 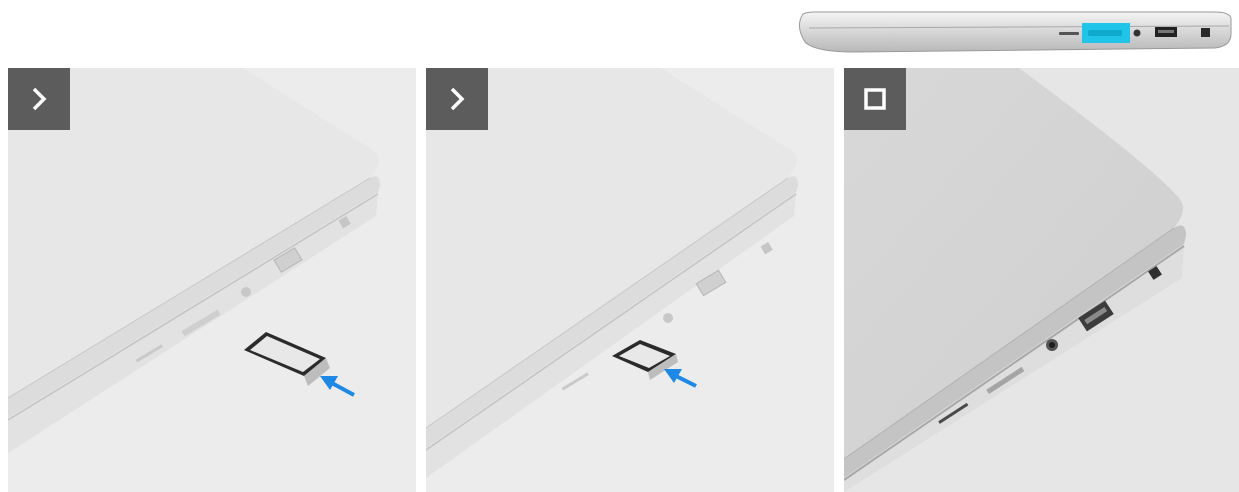 I want to click on laptop-side-view, so click(x=1015, y=33).